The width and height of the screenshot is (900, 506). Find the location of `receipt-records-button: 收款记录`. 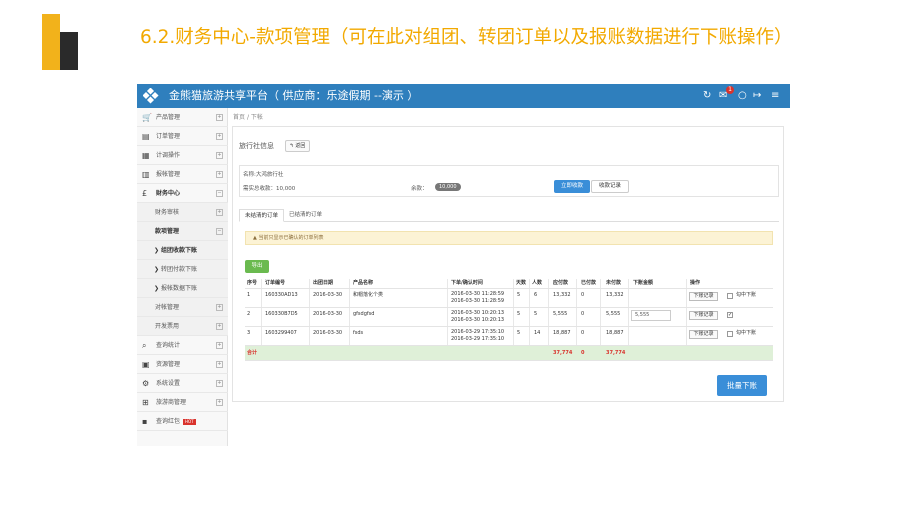

receipt-records-button: 收款记录 is located at coordinates (610, 186).